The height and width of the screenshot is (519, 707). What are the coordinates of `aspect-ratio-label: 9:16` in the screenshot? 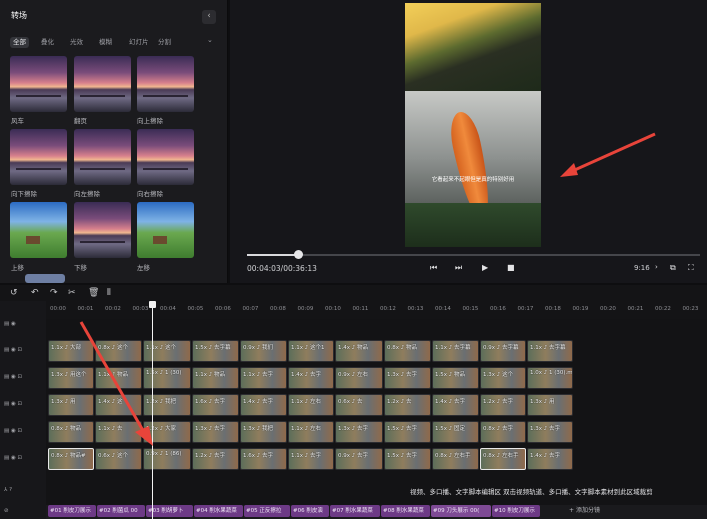 It's located at (642, 268).